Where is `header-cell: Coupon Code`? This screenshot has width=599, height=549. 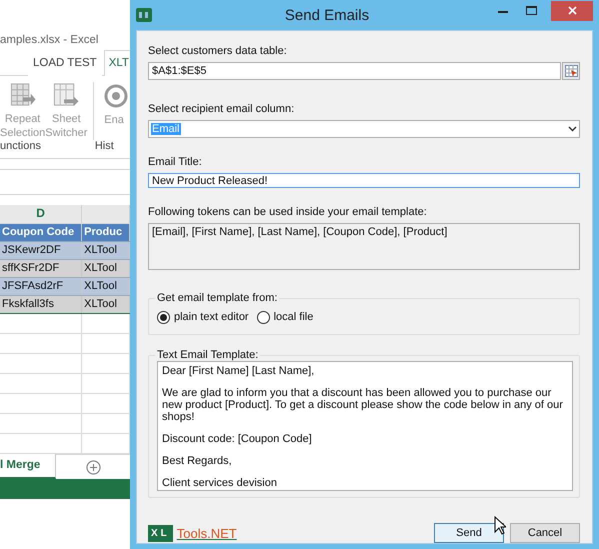
header-cell: Coupon Code is located at coordinates (41, 232).